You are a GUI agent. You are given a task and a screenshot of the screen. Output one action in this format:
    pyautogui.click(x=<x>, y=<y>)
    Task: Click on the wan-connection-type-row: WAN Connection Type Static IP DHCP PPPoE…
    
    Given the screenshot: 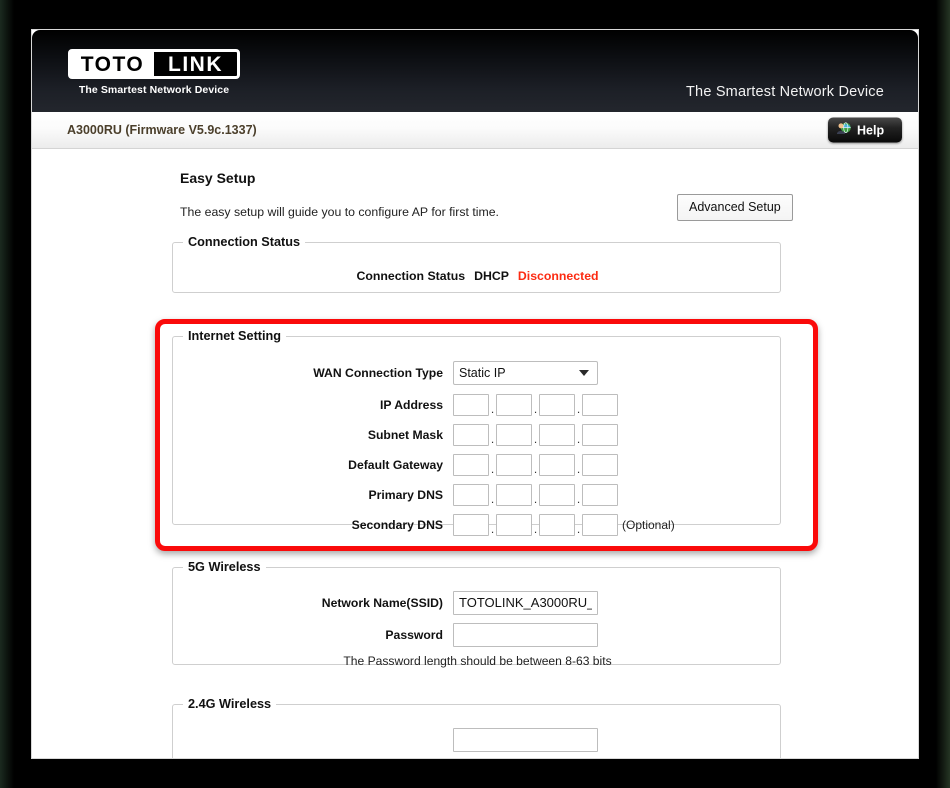 What is the action you would take?
    pyautogui.click(x=477, y=372)
    